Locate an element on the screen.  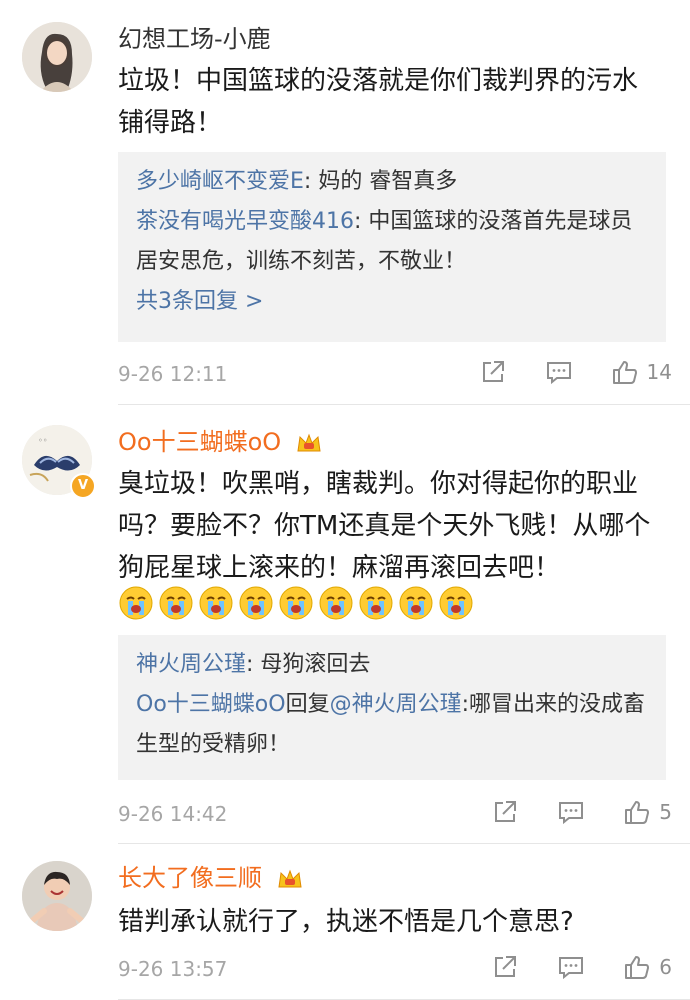
like-button: 6 is located at coordinates (647, 967).